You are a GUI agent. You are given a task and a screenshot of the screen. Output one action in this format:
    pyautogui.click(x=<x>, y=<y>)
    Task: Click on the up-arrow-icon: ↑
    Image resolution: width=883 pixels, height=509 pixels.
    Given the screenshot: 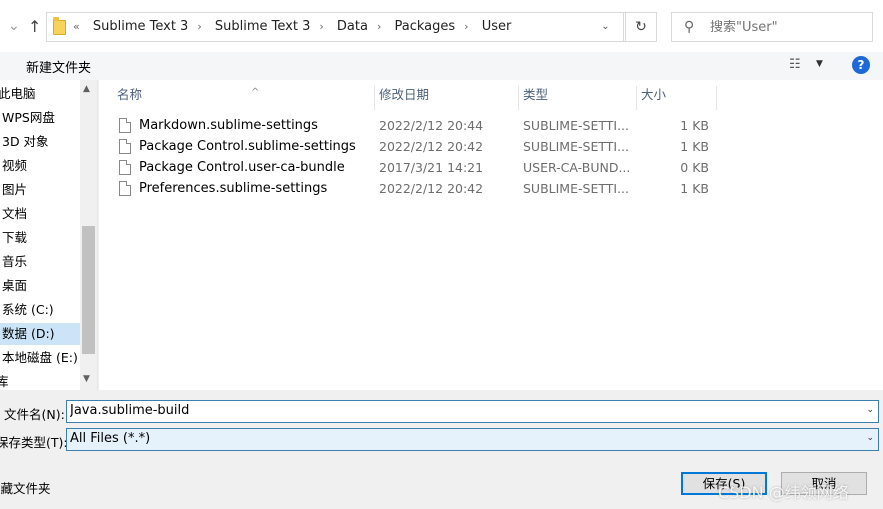 What is the action you would take?
    pyautogui.click(x=34, y=26)
    